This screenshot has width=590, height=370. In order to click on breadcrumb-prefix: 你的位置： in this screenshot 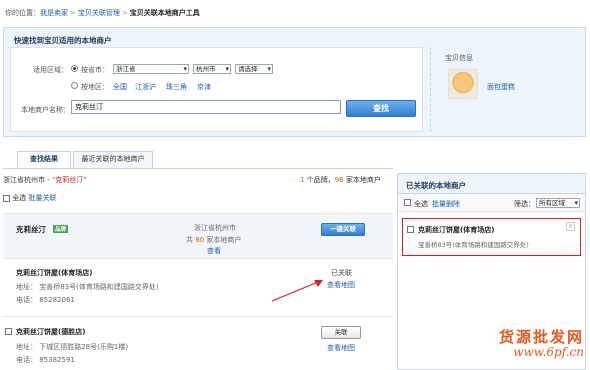, I will do `click(22, 13)`.